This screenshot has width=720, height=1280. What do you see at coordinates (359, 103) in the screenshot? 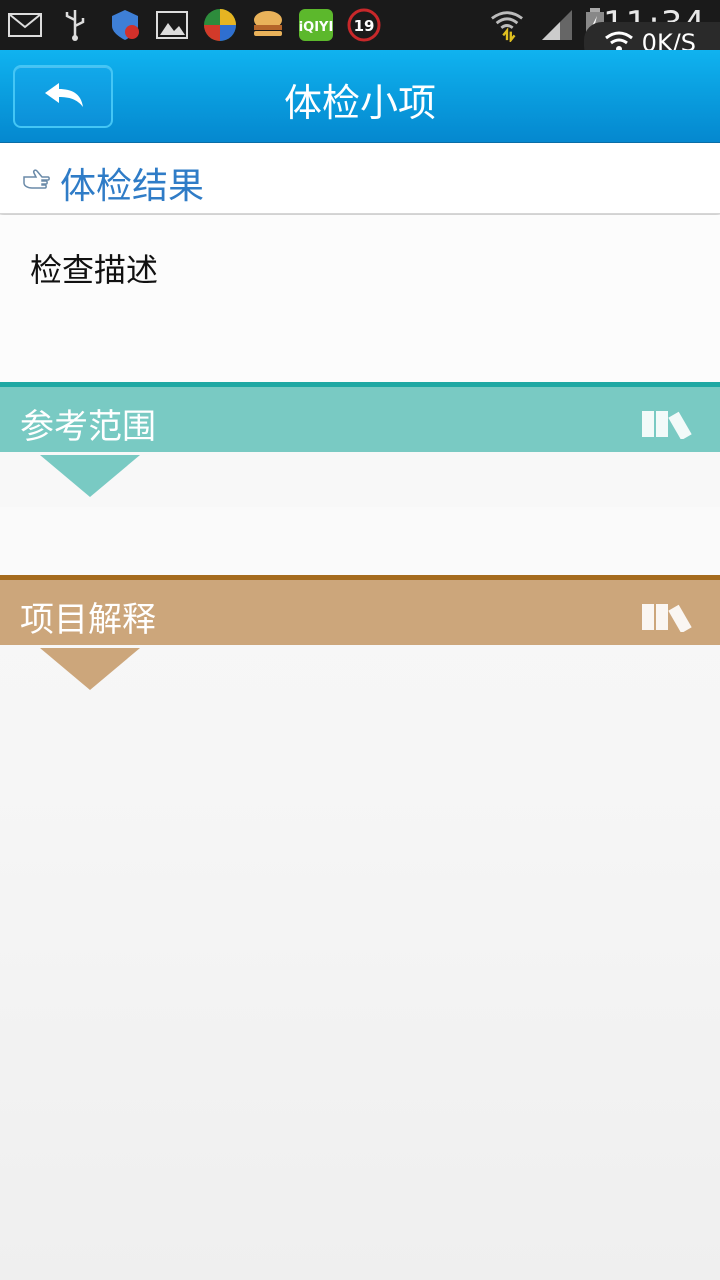
I see `page-title: 体检小项` at bounding box center [359, 103].